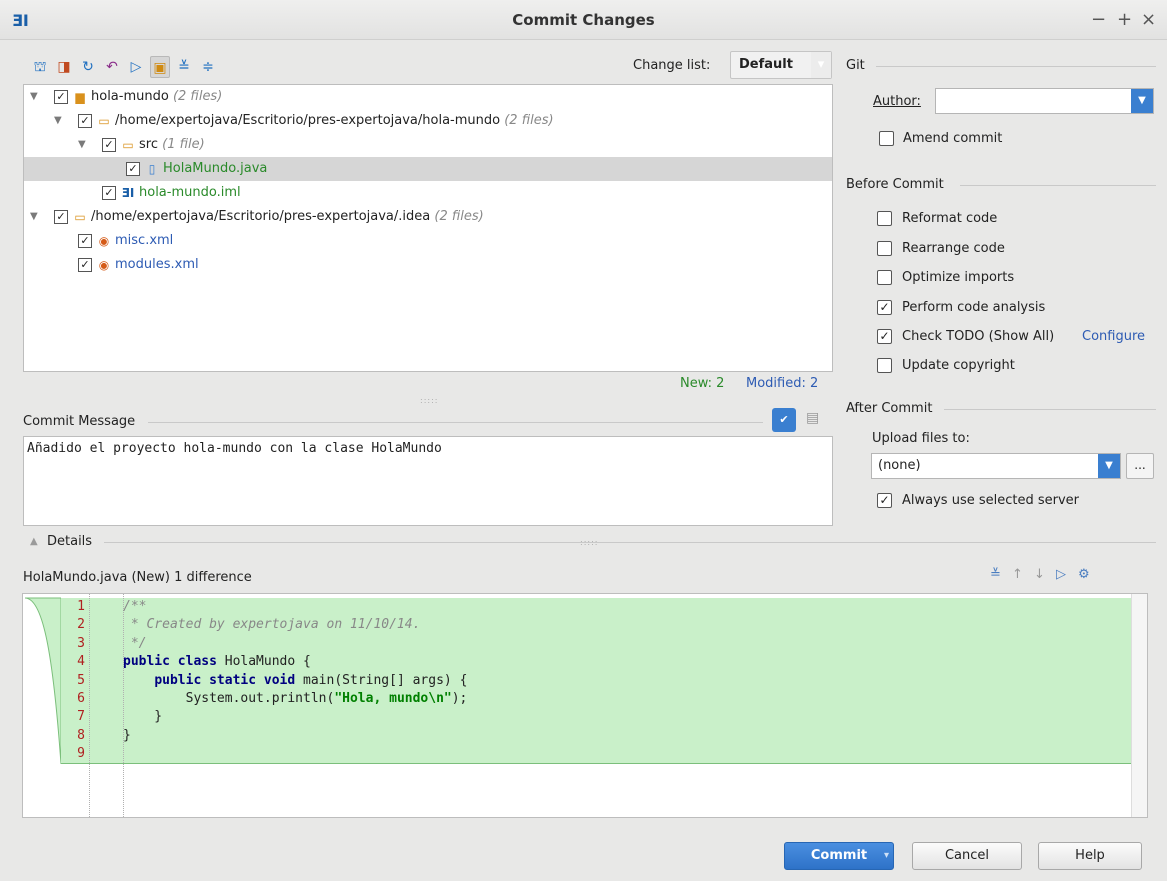 Image resolution: width=1167 pixels, height=881 pixels. I want to click on git-section-title: Git, so click(855, 65).